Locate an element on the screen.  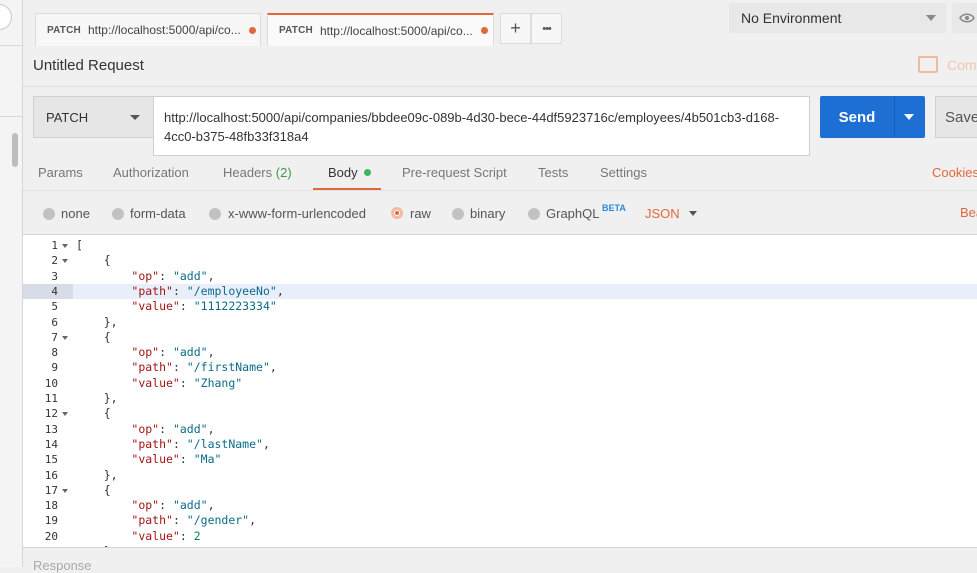
line-number: 3 is located at coordinates (54, 276).